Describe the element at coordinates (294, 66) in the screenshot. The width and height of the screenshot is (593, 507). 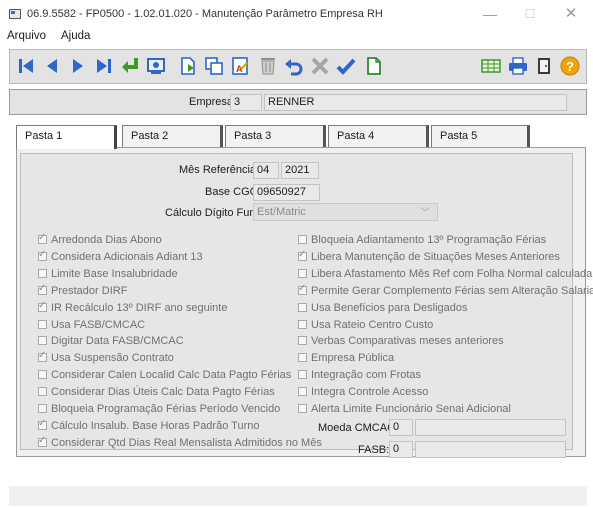
I see `undo-icon` at that location.